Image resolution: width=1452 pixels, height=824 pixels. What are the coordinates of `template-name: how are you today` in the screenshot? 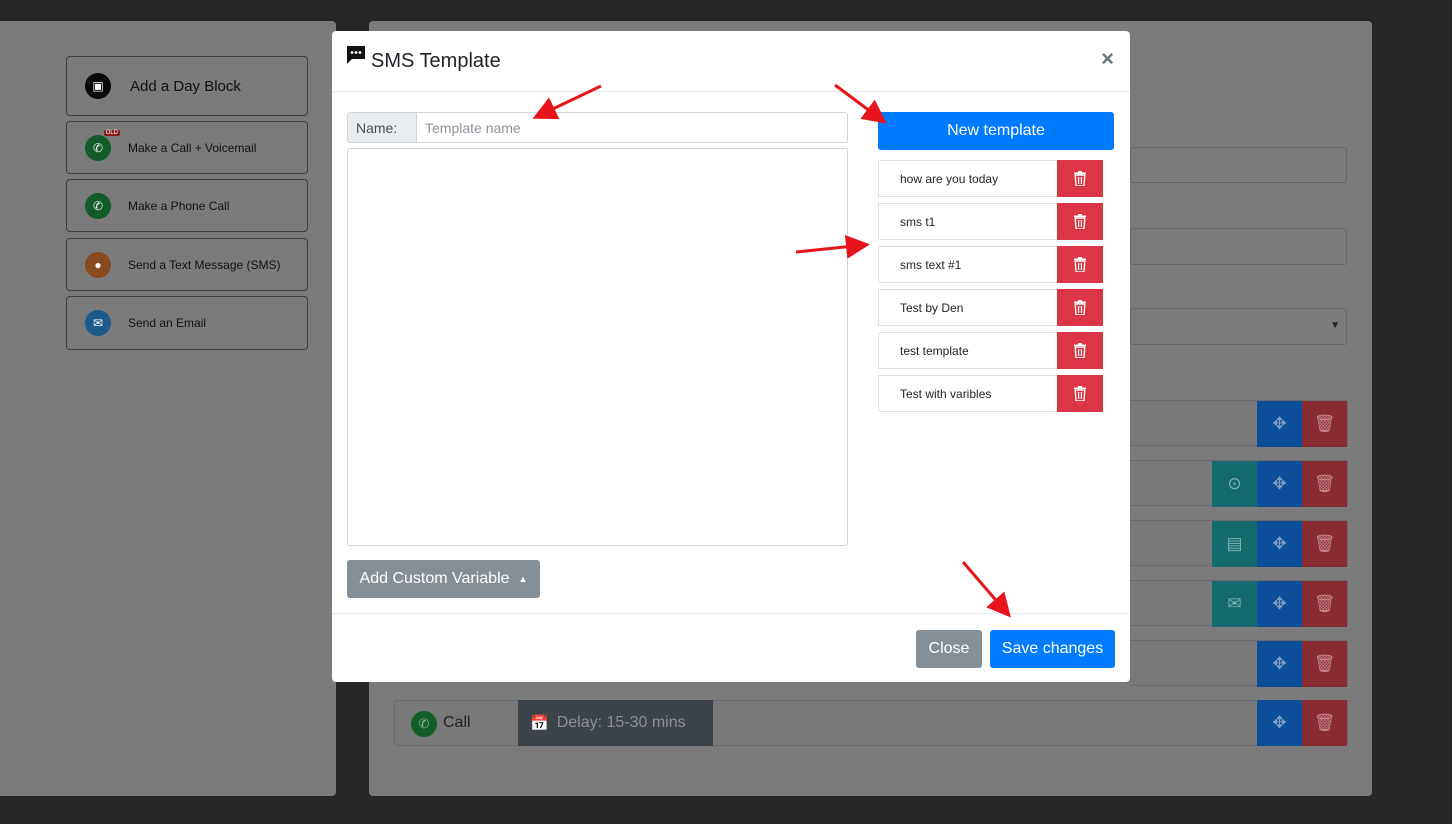 It's located at (967, 178).